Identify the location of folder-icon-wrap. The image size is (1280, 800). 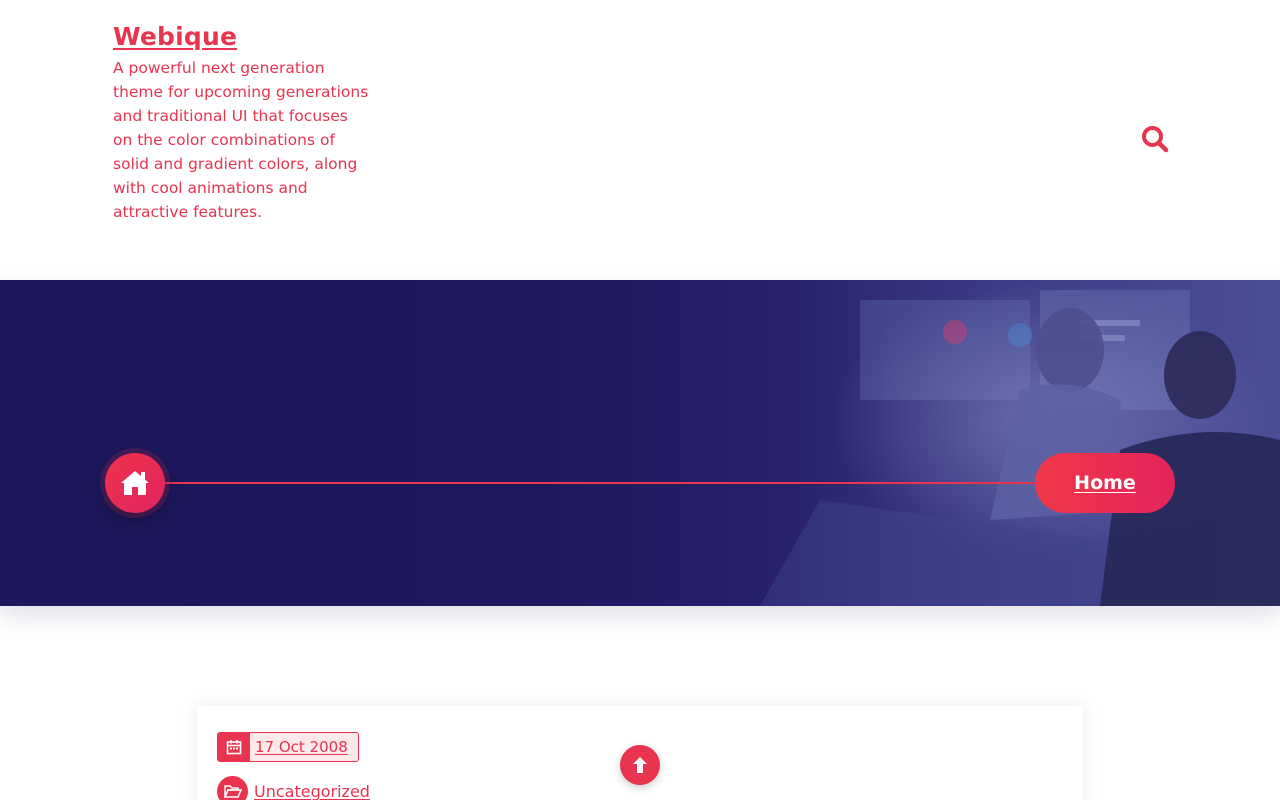
(232, 788).